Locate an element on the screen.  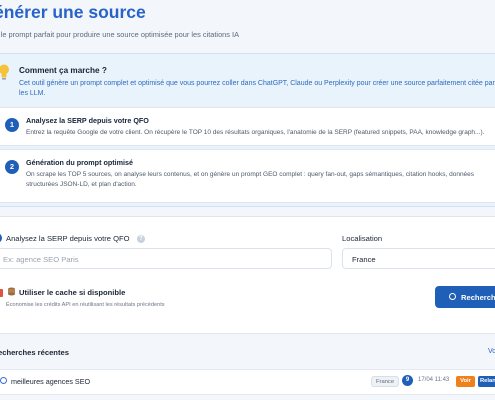
step-number-badge: 1 is located at coordinates (12, 125).